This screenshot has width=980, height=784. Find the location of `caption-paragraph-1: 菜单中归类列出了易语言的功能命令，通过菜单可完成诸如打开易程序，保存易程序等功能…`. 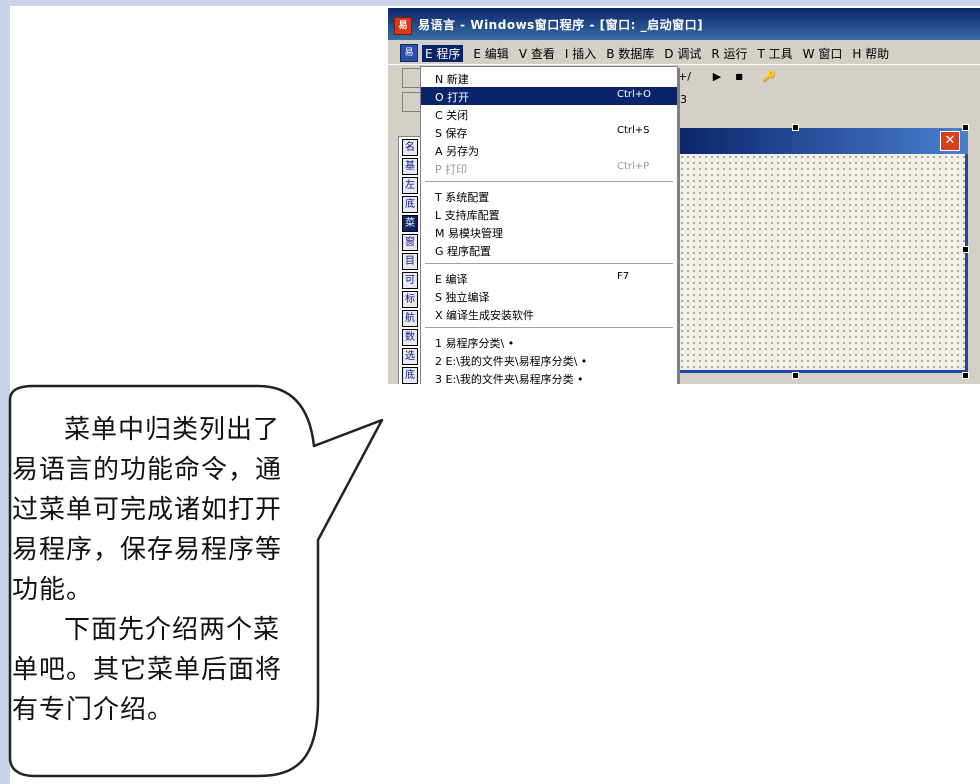

caption-paragraph-1: 菜单中归类列出了易语言的功能命令，通过菜单可完成诸如打开易程序，保存易程序等功能… is located at coordinates (147, 510).